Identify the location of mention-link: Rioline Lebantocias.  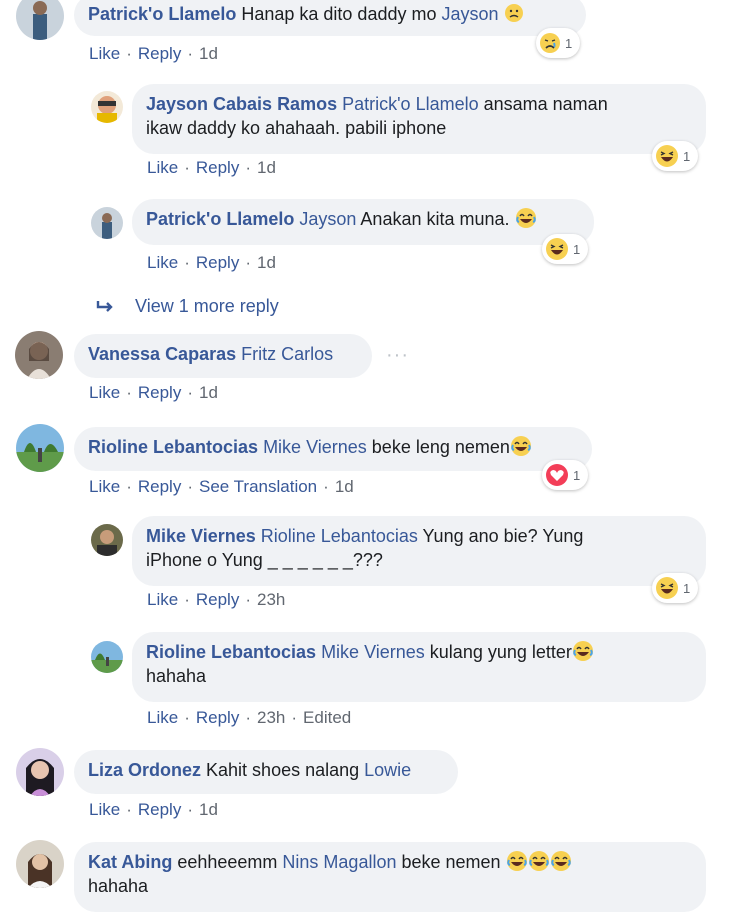
(339, 536).